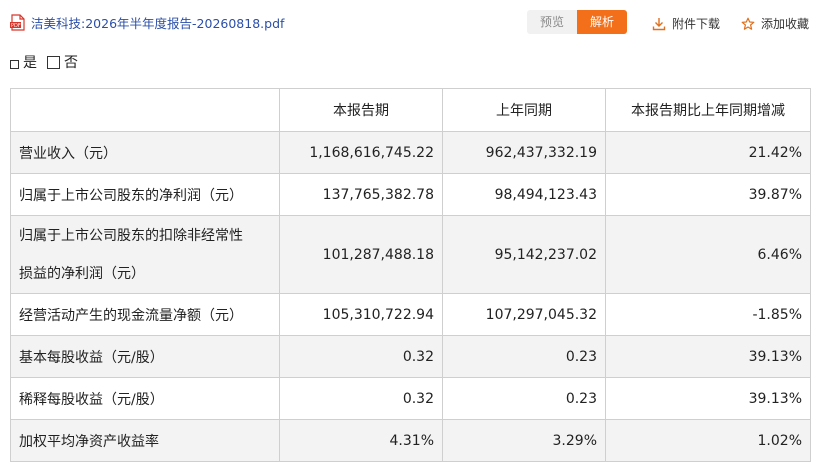 This screenshot has width=830, height=470. I want to click on prior-period-value: 95,142,237.02, so click(524, 254).